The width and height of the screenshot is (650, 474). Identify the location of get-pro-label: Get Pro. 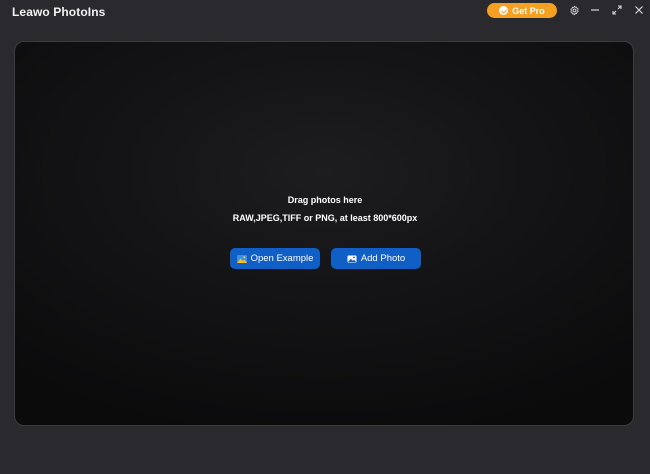
(528, 10).